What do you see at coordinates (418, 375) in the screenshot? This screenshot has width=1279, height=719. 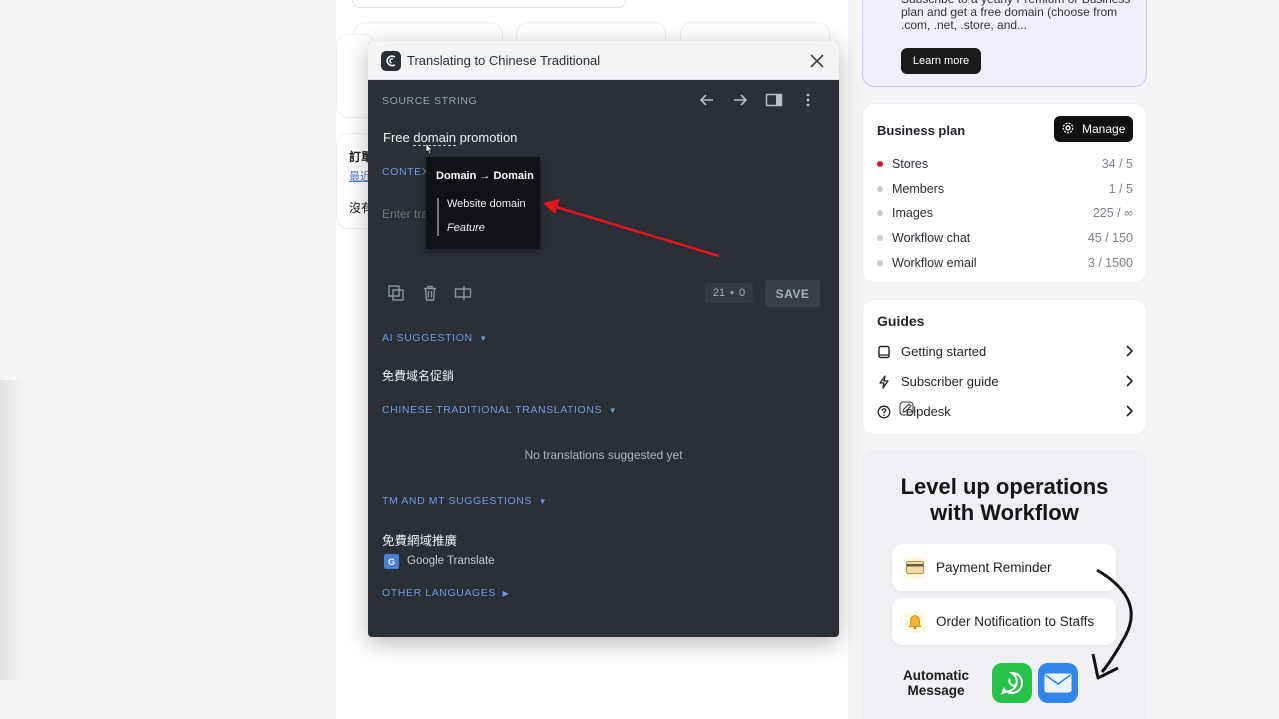 I see `ai-suggestion-text: 免費域名促銷` at bounding box center [418, 375].